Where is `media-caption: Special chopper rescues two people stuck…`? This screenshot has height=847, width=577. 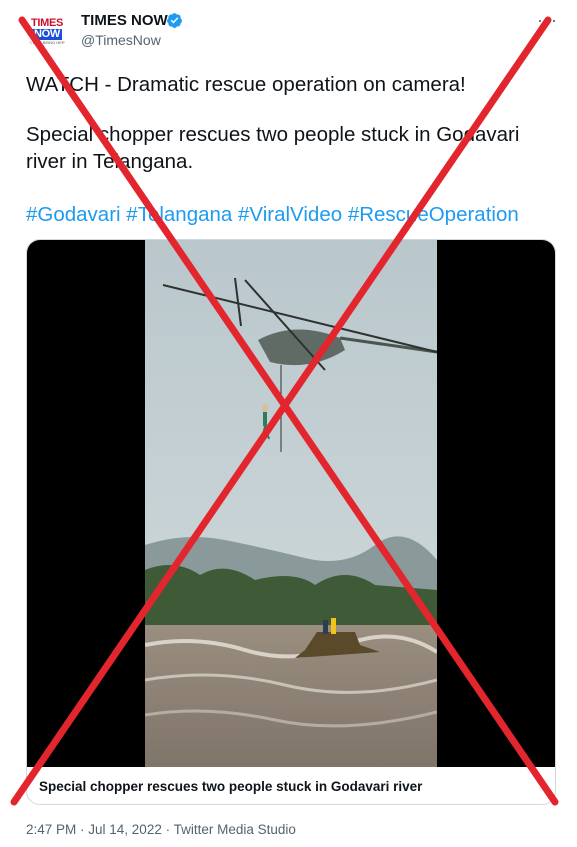 media-caption: Special chopper rescues two people stuck… is located at coordinates (231, 786).